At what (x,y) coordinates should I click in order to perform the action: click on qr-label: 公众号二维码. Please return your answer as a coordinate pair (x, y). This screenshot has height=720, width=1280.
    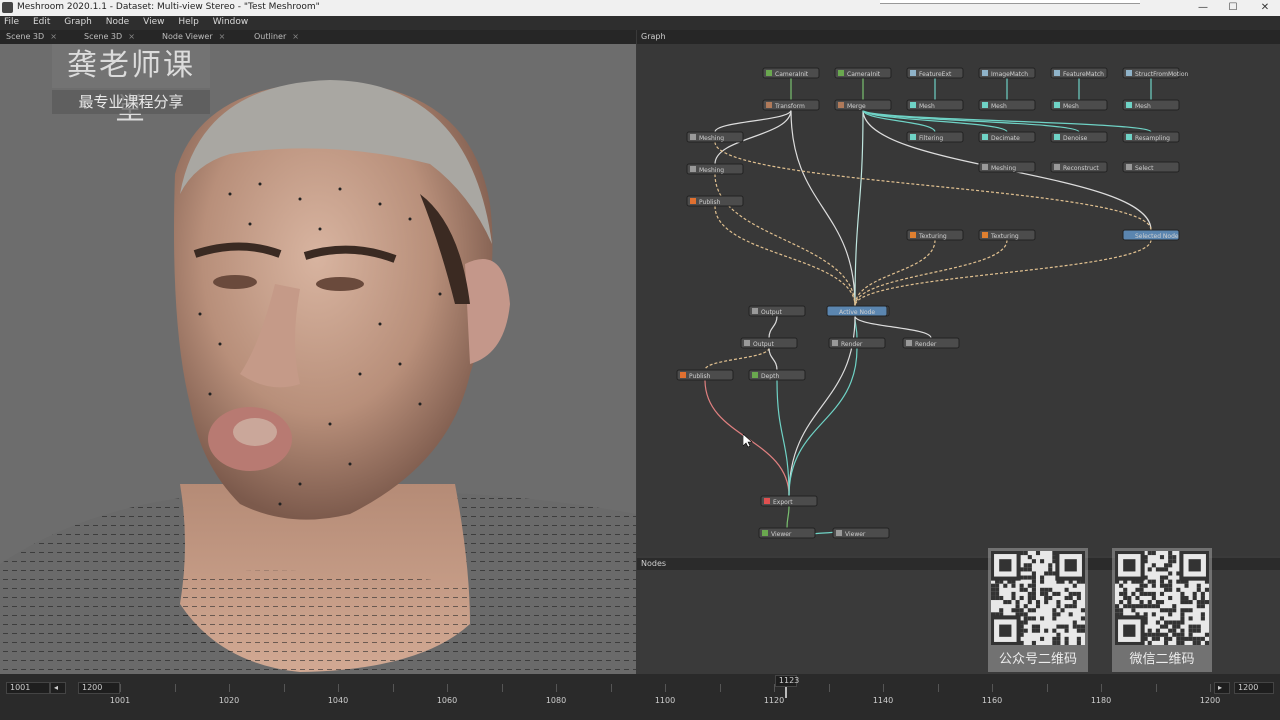
    Looking at the image, I should click on (1037, 659).